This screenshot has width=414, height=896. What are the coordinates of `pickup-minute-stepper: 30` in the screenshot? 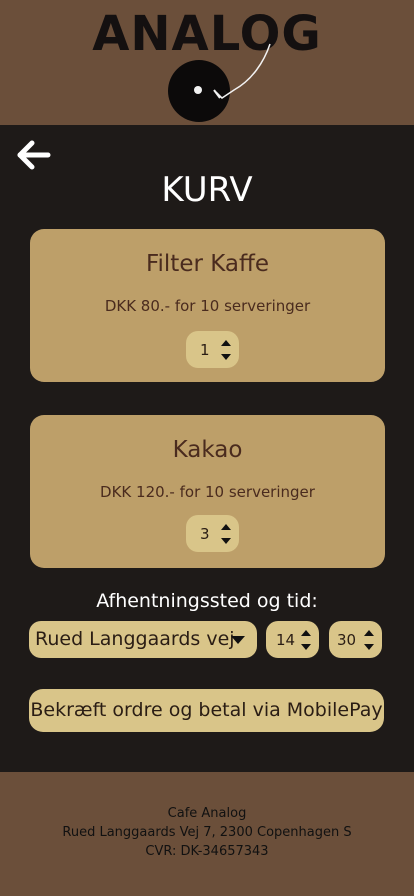 It's located at (355, 639).